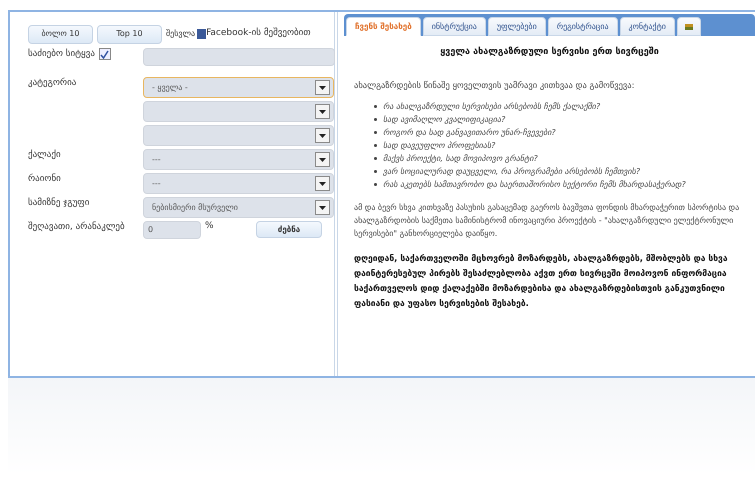 Image resolution: width=755 pixels, height=478 pixels. What do you see at coordinates (77, 227) in the screenshot?
I see `field-label: შეღავათი, არანაკლებ` at bounding box center [77, 227].